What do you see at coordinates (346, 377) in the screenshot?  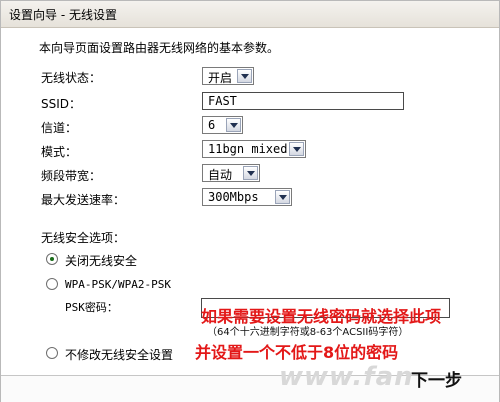 I see `watermark-text: www.fan` at bounding box center [346, 377].